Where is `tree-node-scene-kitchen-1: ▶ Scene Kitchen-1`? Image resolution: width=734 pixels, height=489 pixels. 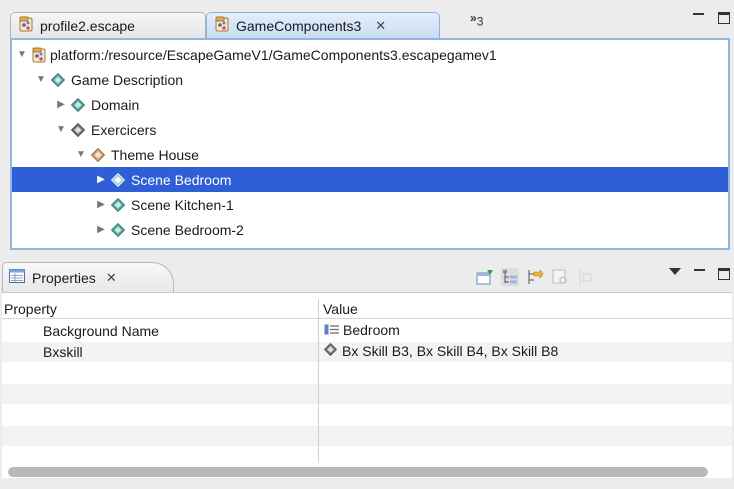
tree-node-scene-kitchen-1: ▶ Scene Kitchen-1 is located at coordinates (370, 204).